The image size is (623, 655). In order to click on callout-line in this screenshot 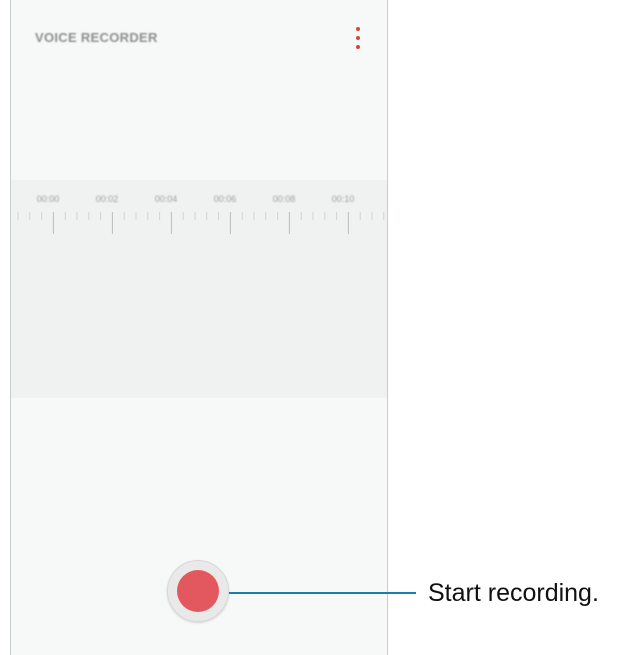, I will do `click(322, 593)`.